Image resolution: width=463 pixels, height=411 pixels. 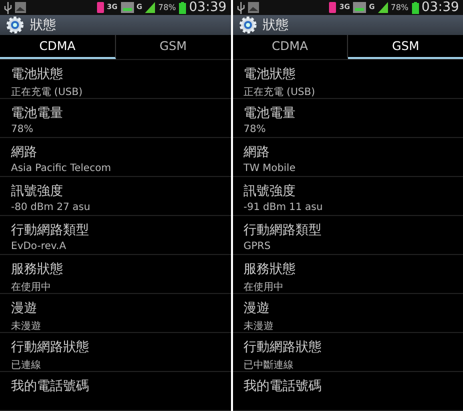 What do you see at coordinates (284, 207) in the screenshot?
I see `row-value: -91 dBm 11 asu` at bounding box center [284, 207].